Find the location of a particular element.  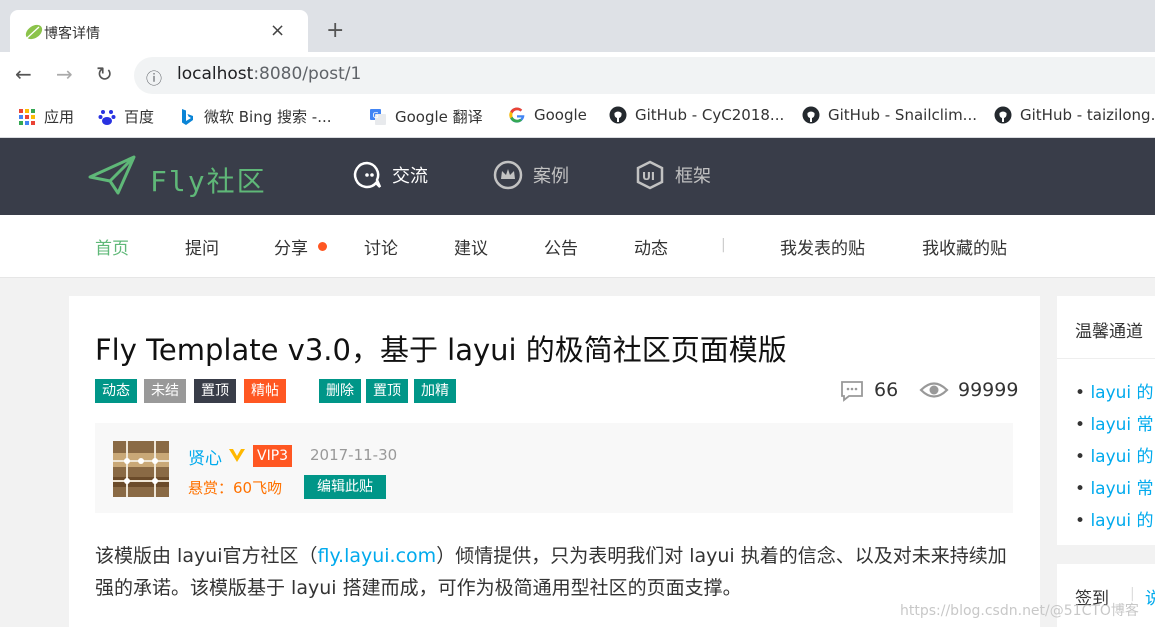

subnav-questions: 提问 is located at coordinates (202, 246).